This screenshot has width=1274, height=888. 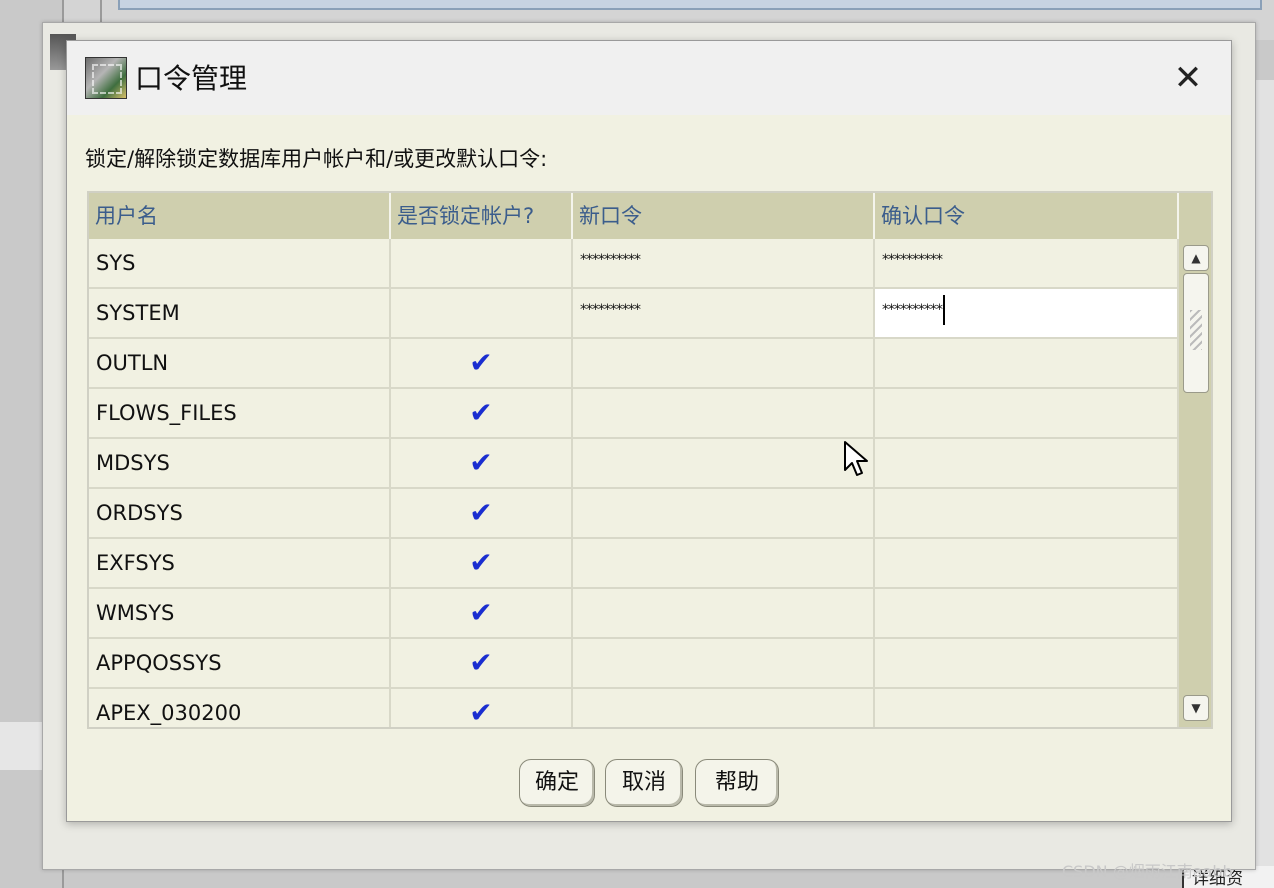 I want to click on ok-button: 确定, so click(x=557, y=783).